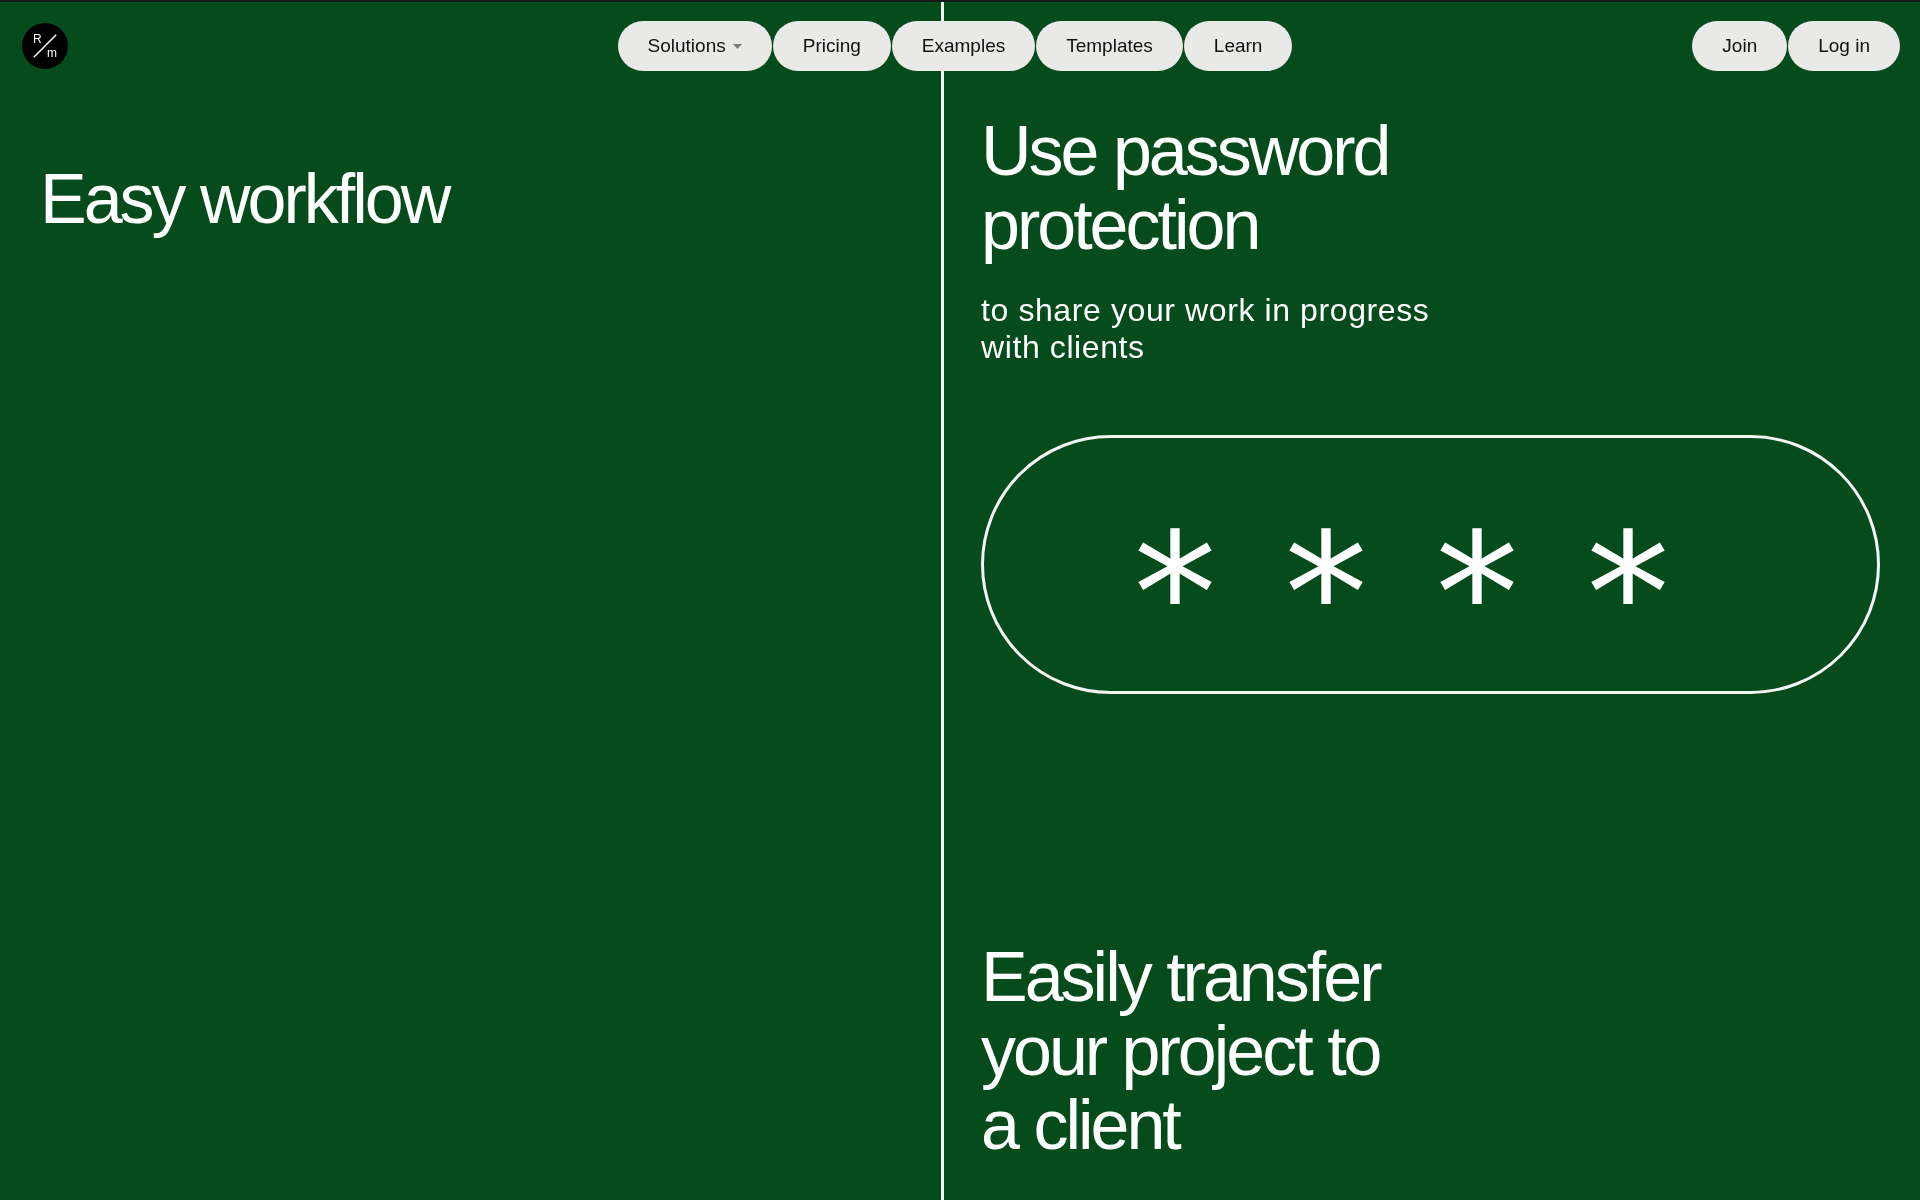  What do you see at coordinates (1109, 46) in the screenshot?
I see `nav-link: Templates` at bounding box center [1109, 46].